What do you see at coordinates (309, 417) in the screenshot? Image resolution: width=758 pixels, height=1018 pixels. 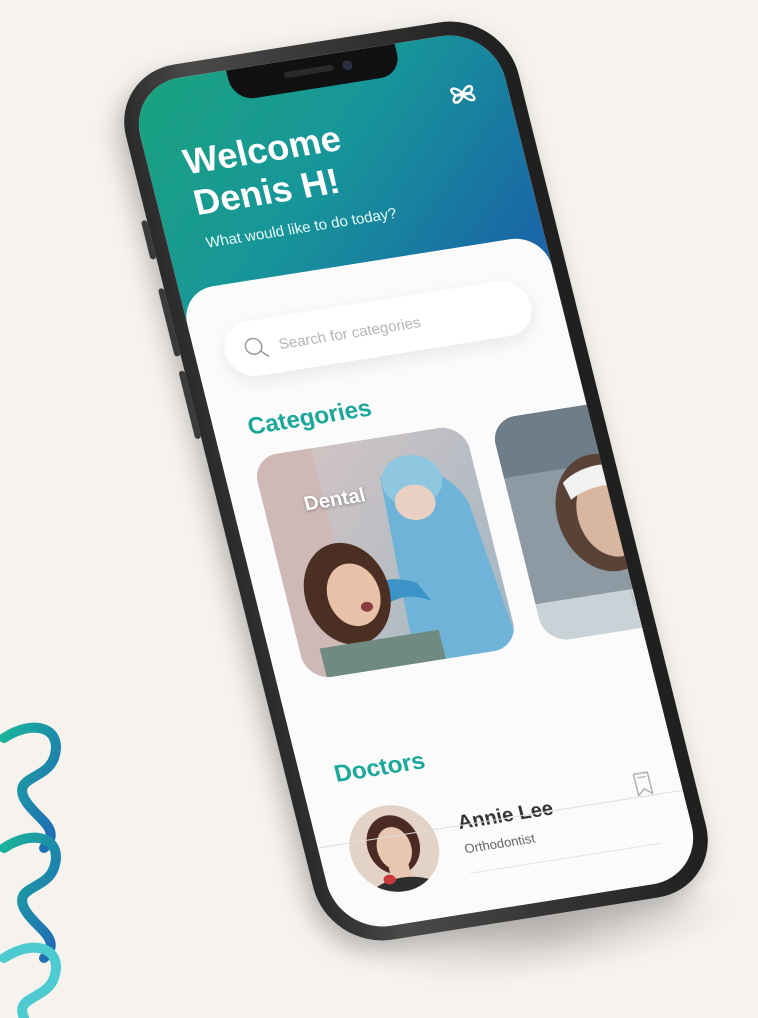 I see `categories-title: Categories` at bounding box center [309, 417].